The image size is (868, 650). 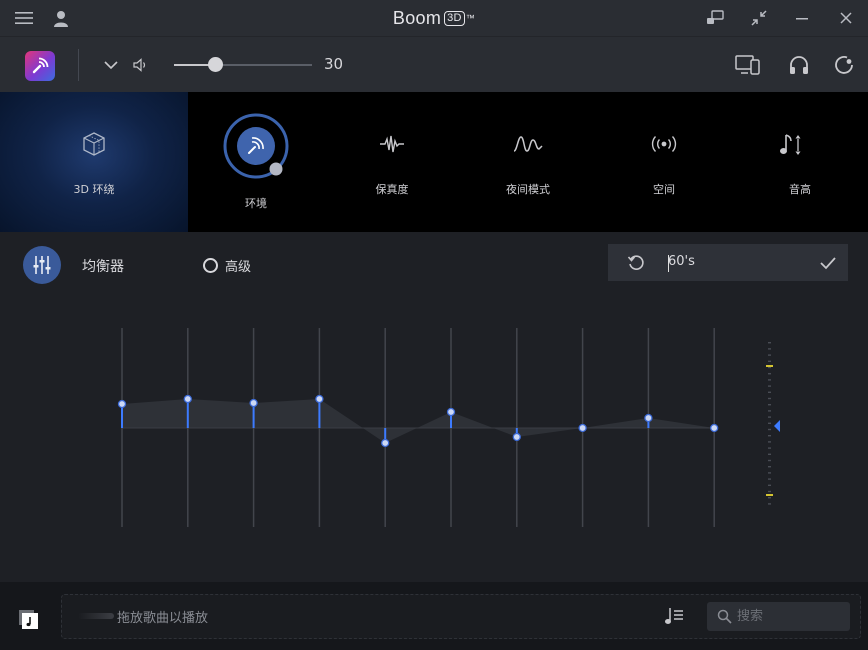 I want to click on effect-label: 环境, so click(x=256, y=203).